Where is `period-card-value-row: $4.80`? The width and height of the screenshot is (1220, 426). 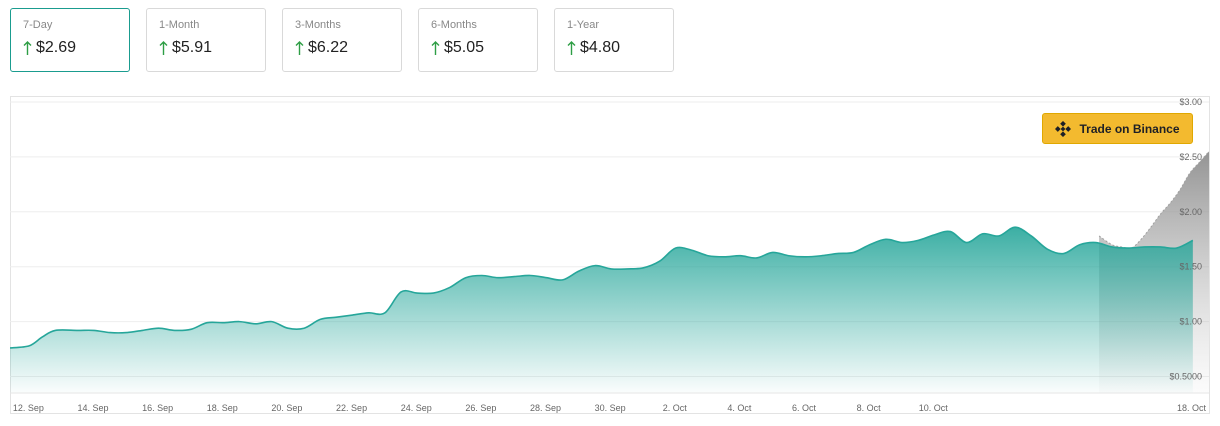 period-card-value-row: $4.80 is located at coordinates (614, 48).